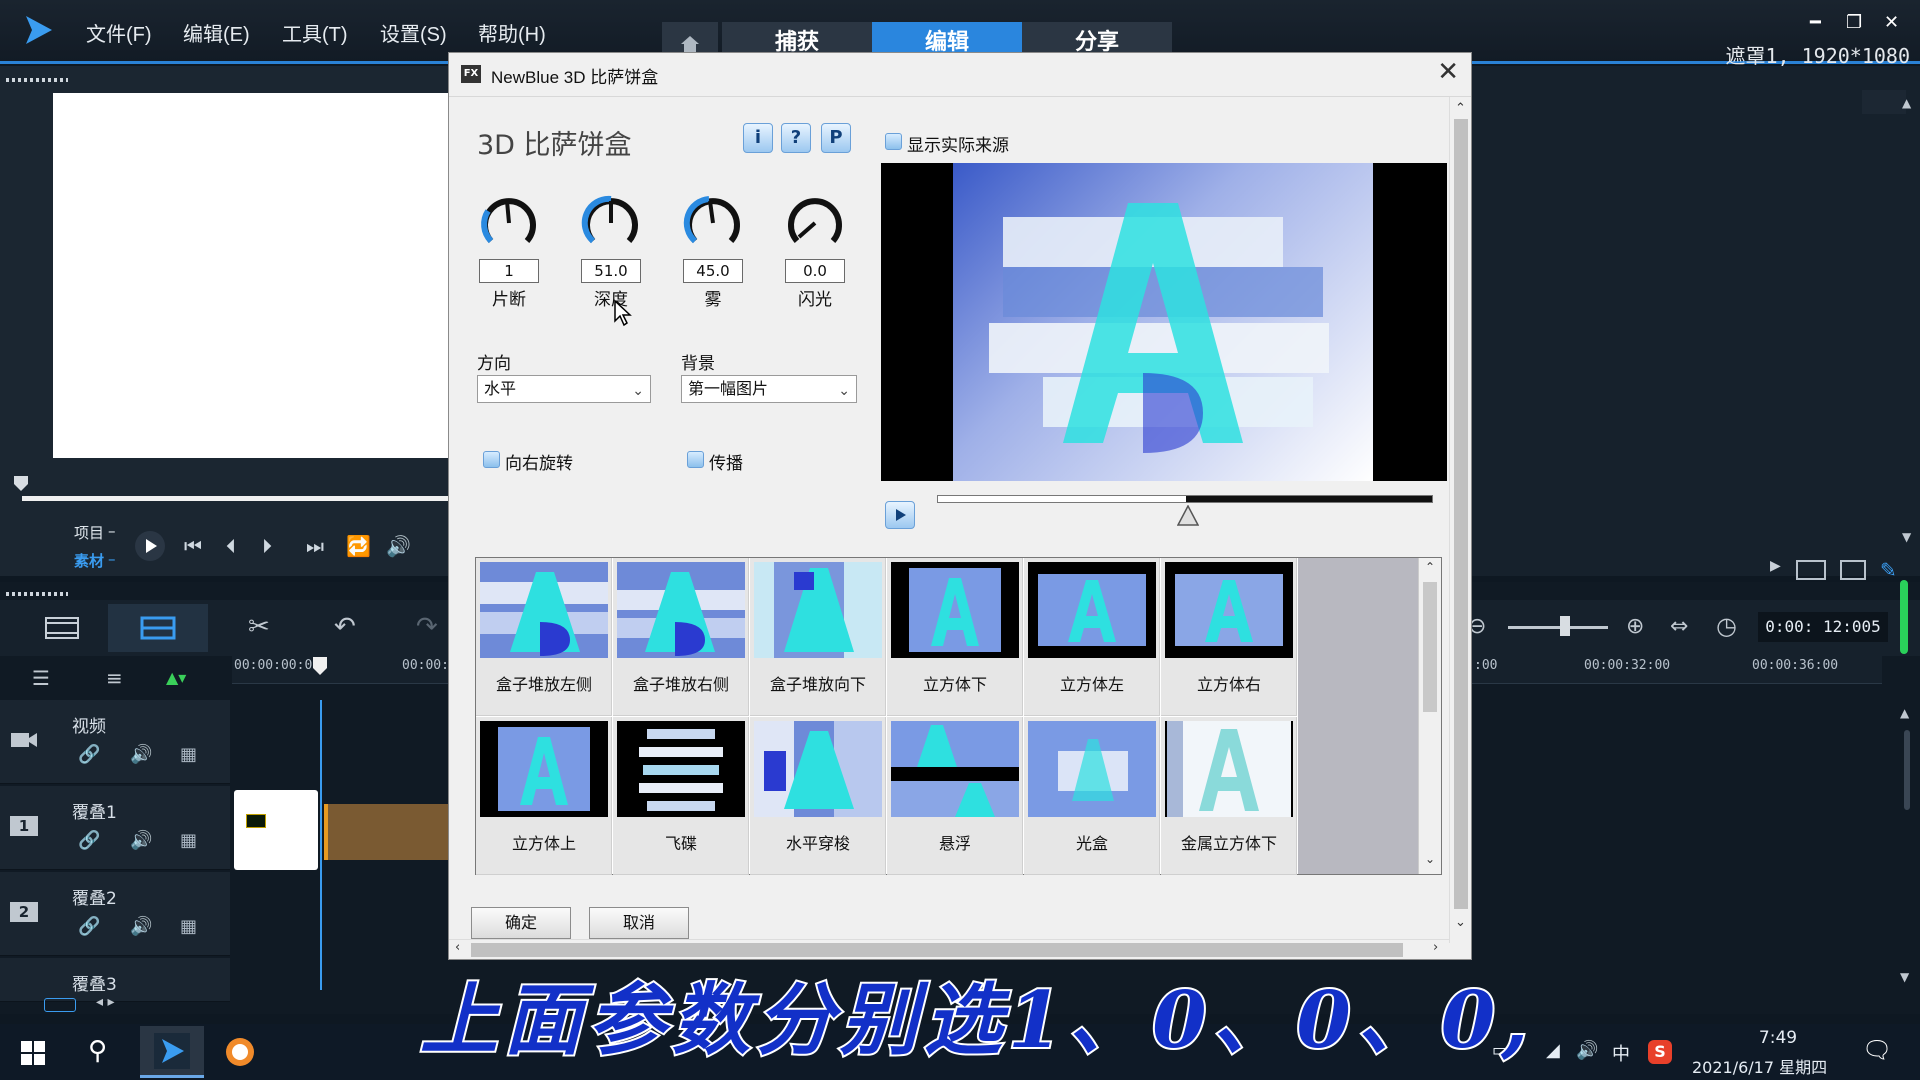  What do you see at coordinates (611, 223) in the screenshot?
I see `knob-depth` at bounding box center [611, 223].